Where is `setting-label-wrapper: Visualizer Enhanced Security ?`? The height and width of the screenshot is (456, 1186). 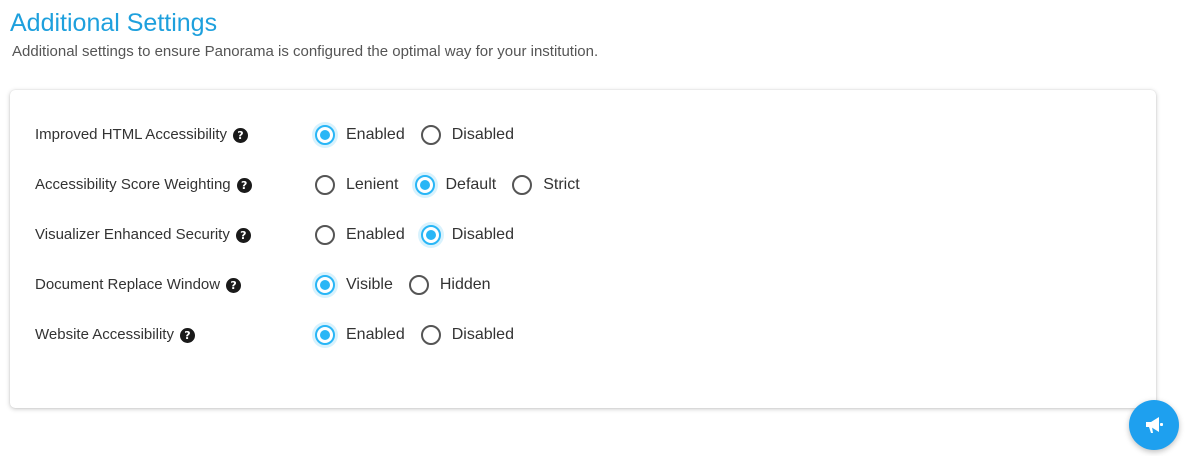 setting-label-wrapper: Visualizer Enhanced Security ? is located at coordinates (143, 235).